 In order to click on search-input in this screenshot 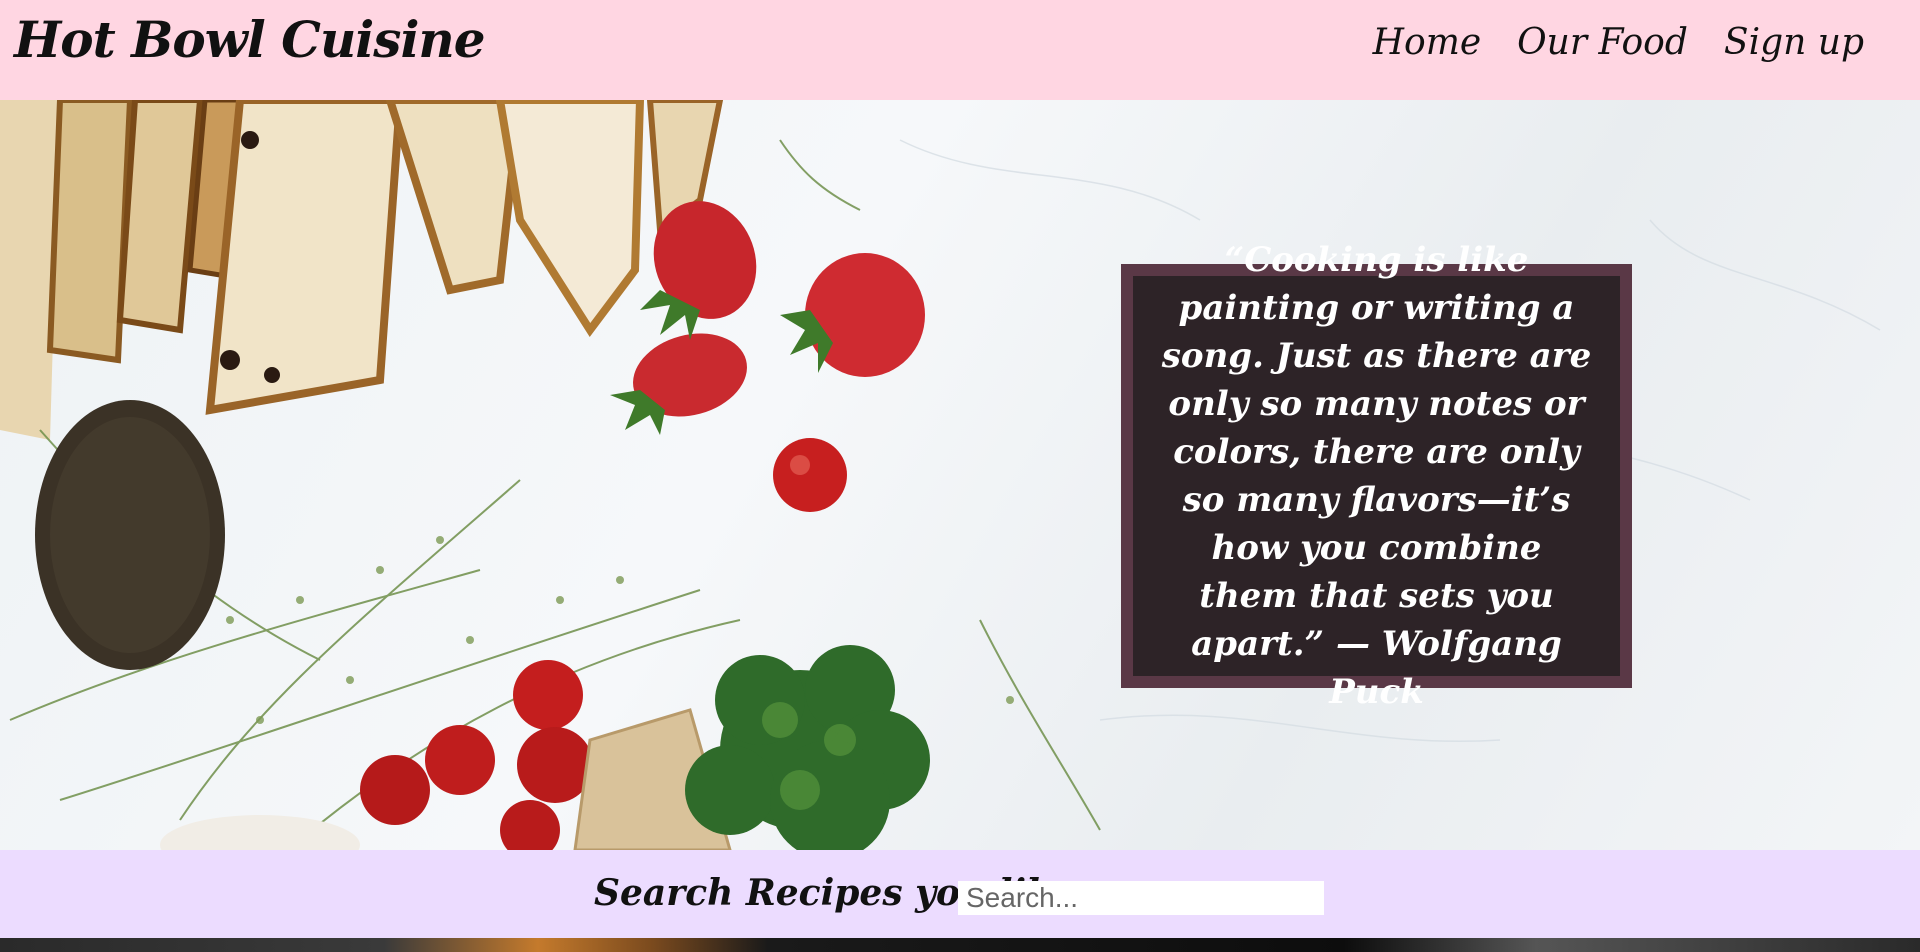, I will do `click(1141, 898)`.